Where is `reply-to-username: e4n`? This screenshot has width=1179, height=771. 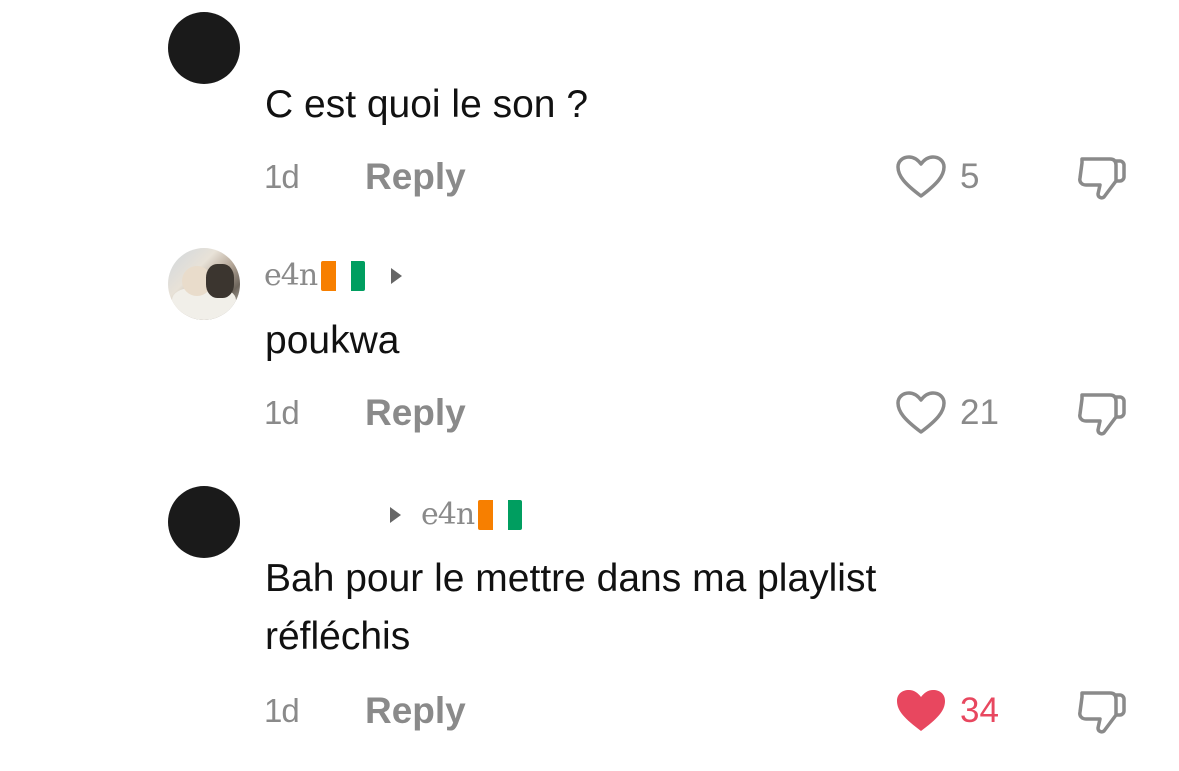 reply-to-username: e4n is located at coordinates (456, 514).